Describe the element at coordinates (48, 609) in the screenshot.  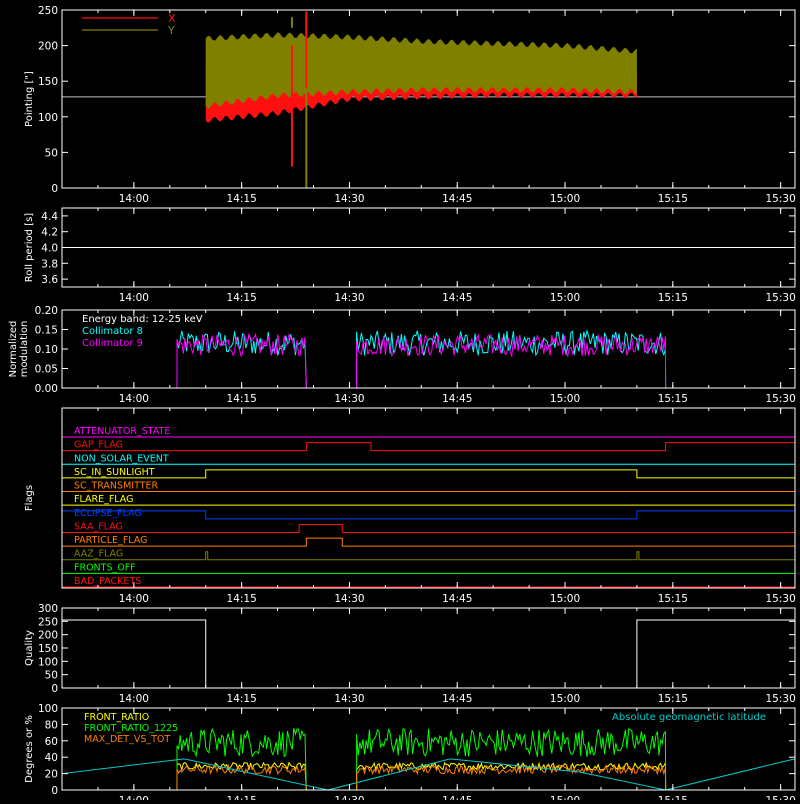
I see `y-tick-label: 300` at that location.